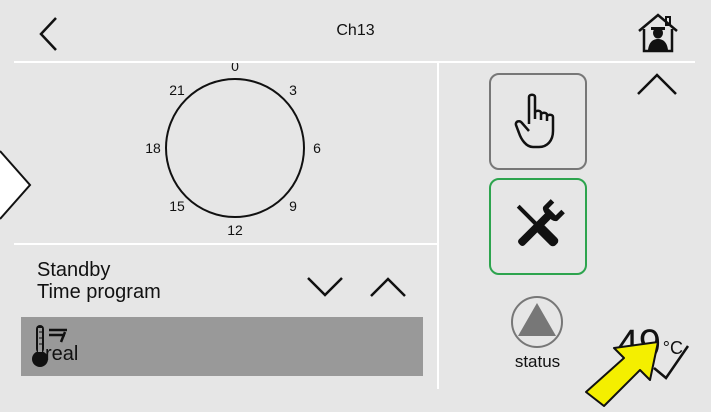 The image size is (711, 412). I want to click on back-chevron-icon, so click(50, 34).